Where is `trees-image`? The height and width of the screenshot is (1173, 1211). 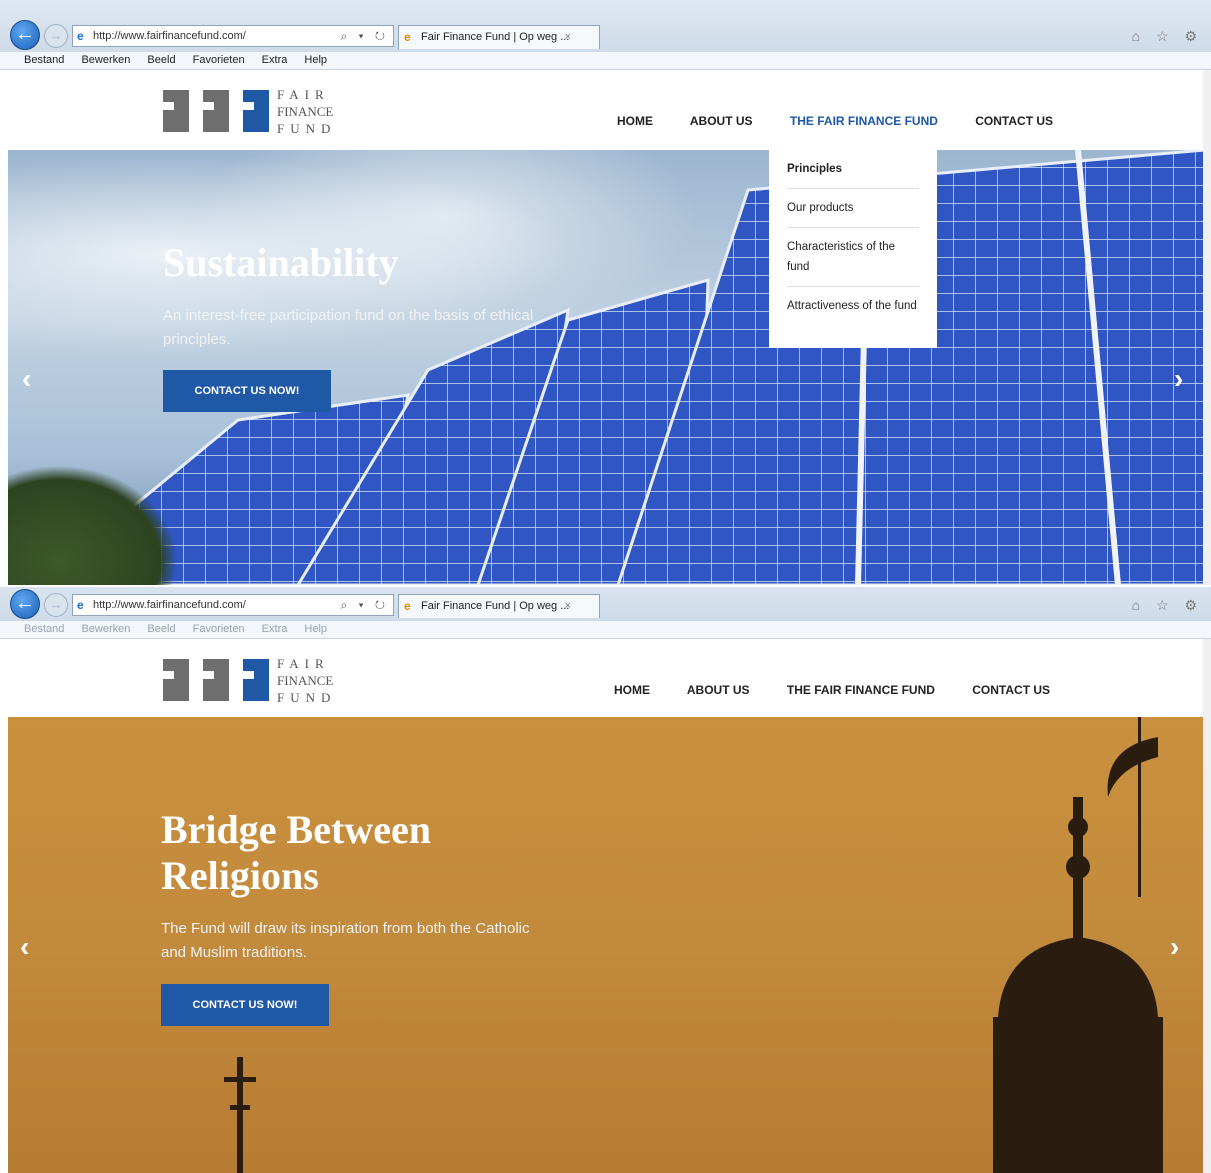 trees-image is located at coordinates (93, 525).